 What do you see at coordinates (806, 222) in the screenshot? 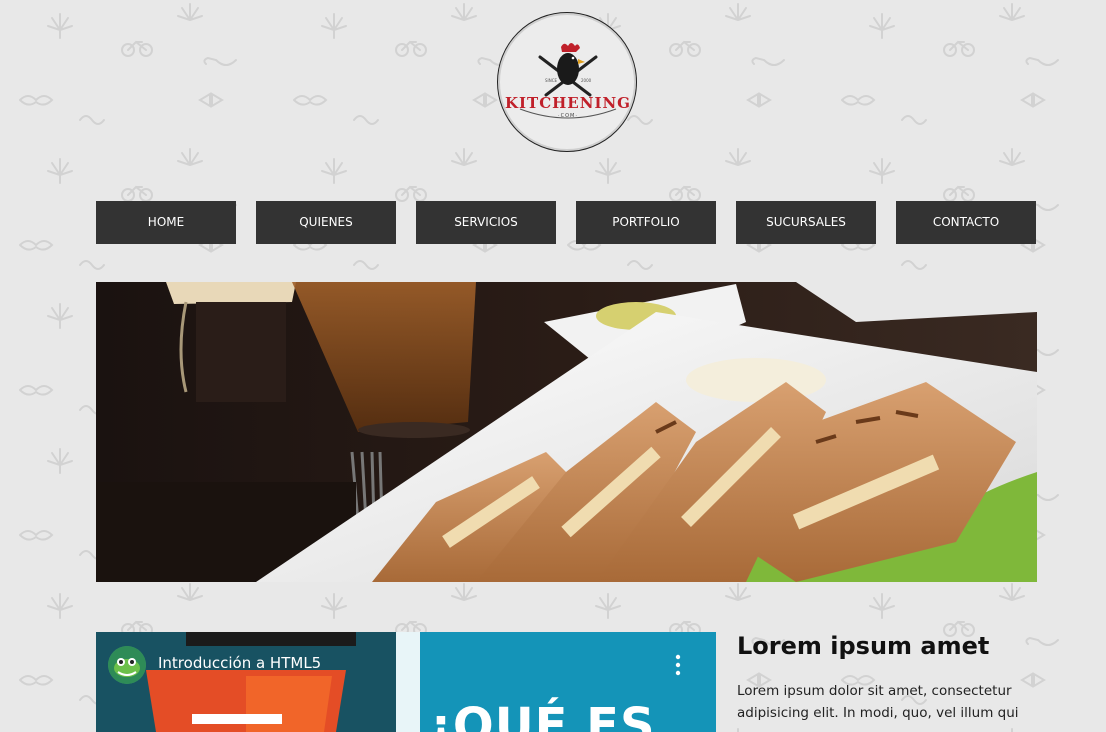
I see `nav-sucursales-button: SUCURSALES` at bounding box center [806, 222].